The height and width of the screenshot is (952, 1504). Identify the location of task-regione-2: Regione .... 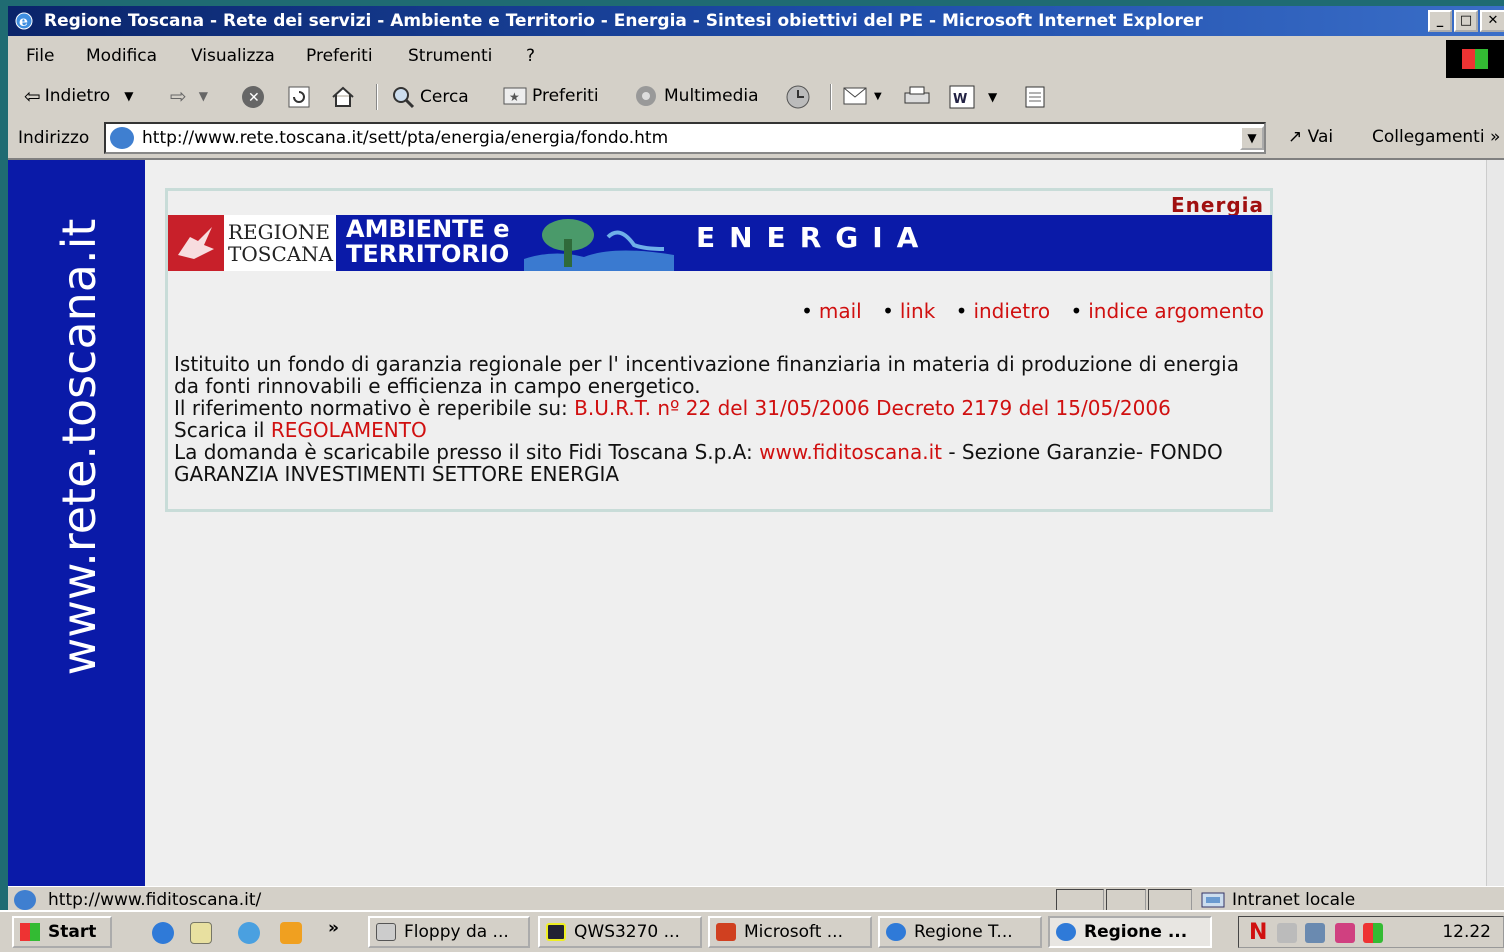
(1130, 932).